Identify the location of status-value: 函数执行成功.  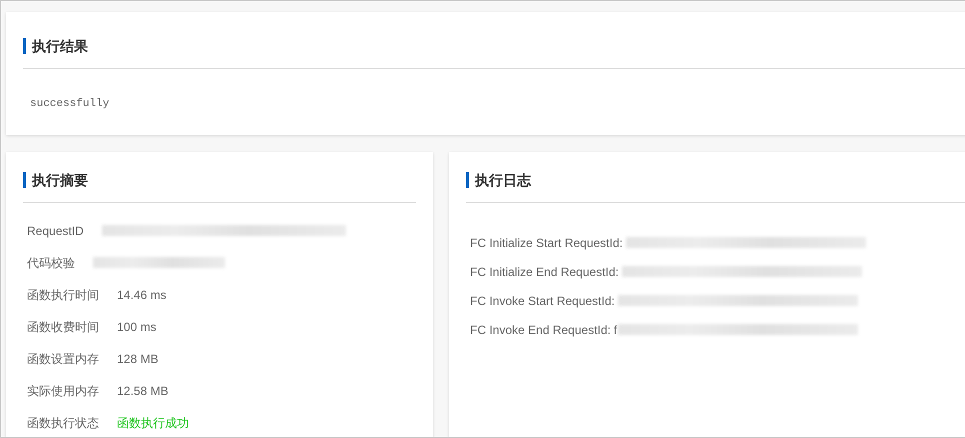
(153, 423).